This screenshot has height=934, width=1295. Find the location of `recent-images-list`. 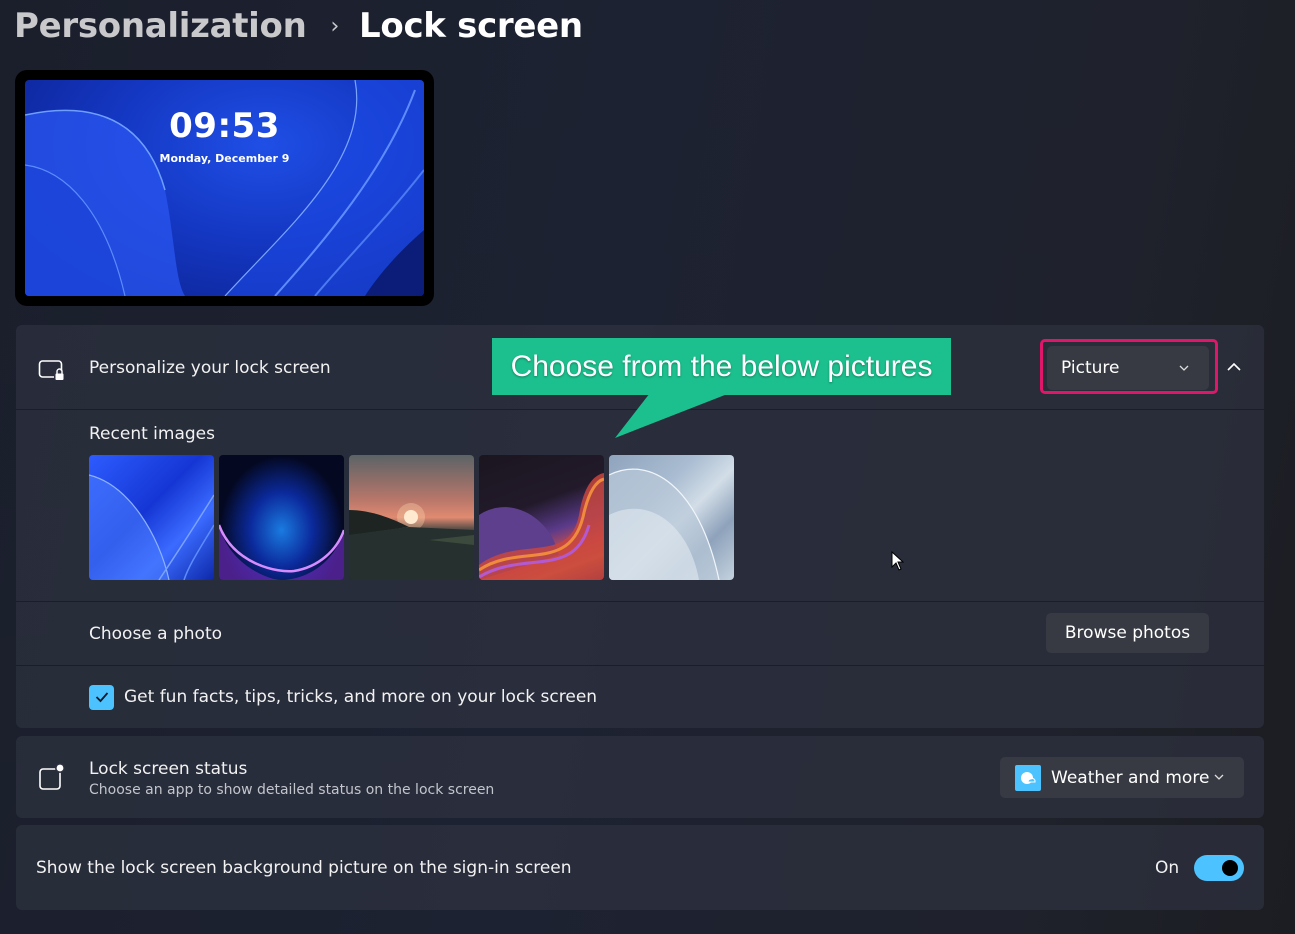

recent-images-list is located at coordinates (411, 517).